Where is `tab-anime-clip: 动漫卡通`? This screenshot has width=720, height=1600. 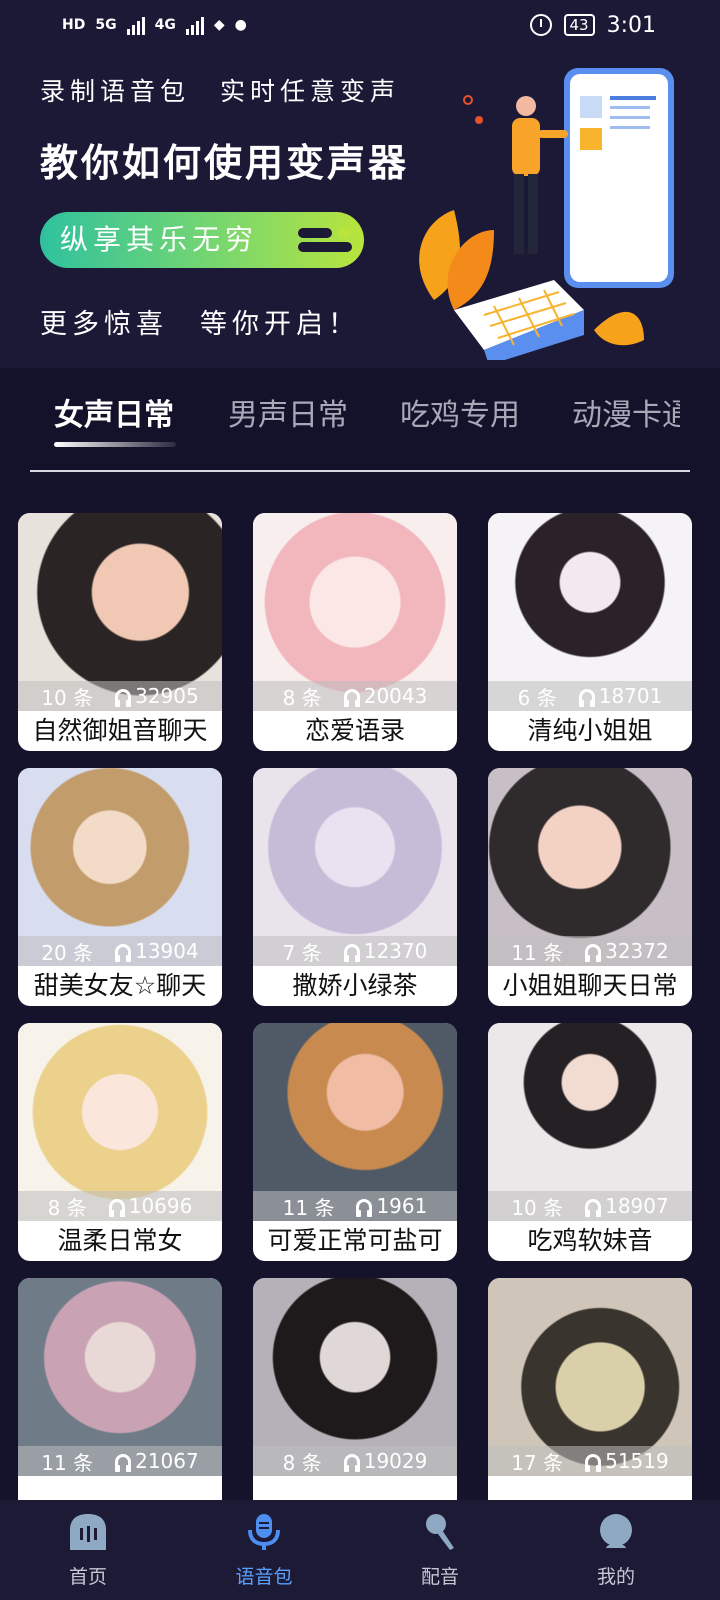 tab-anime-clip: 动漫卡通 is located at coordinates (626, 412).